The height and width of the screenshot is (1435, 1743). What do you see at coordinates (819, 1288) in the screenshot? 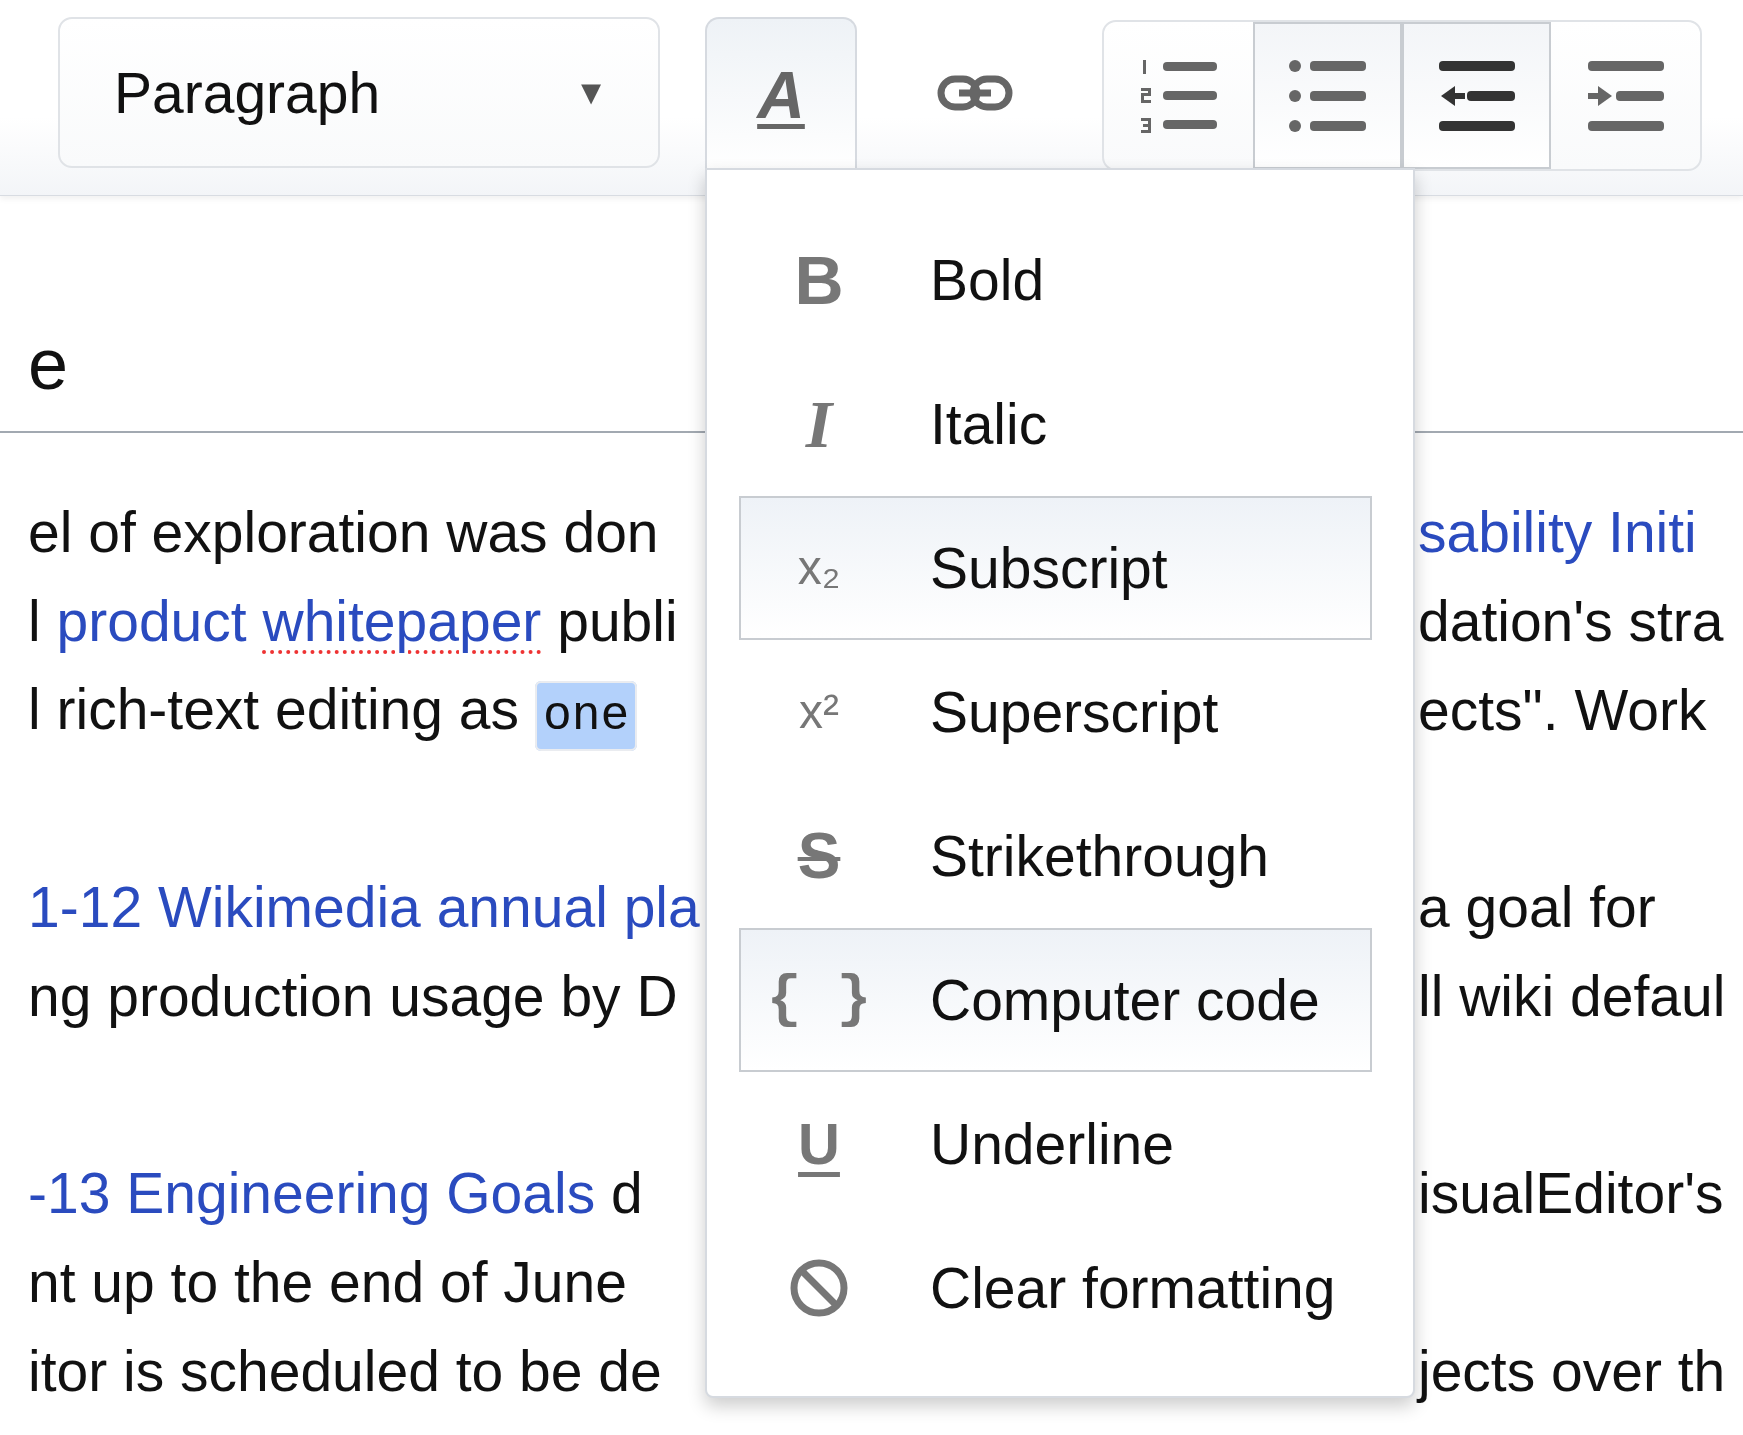
I see `no-symbol-icon` at bounding box center [819, 1288].